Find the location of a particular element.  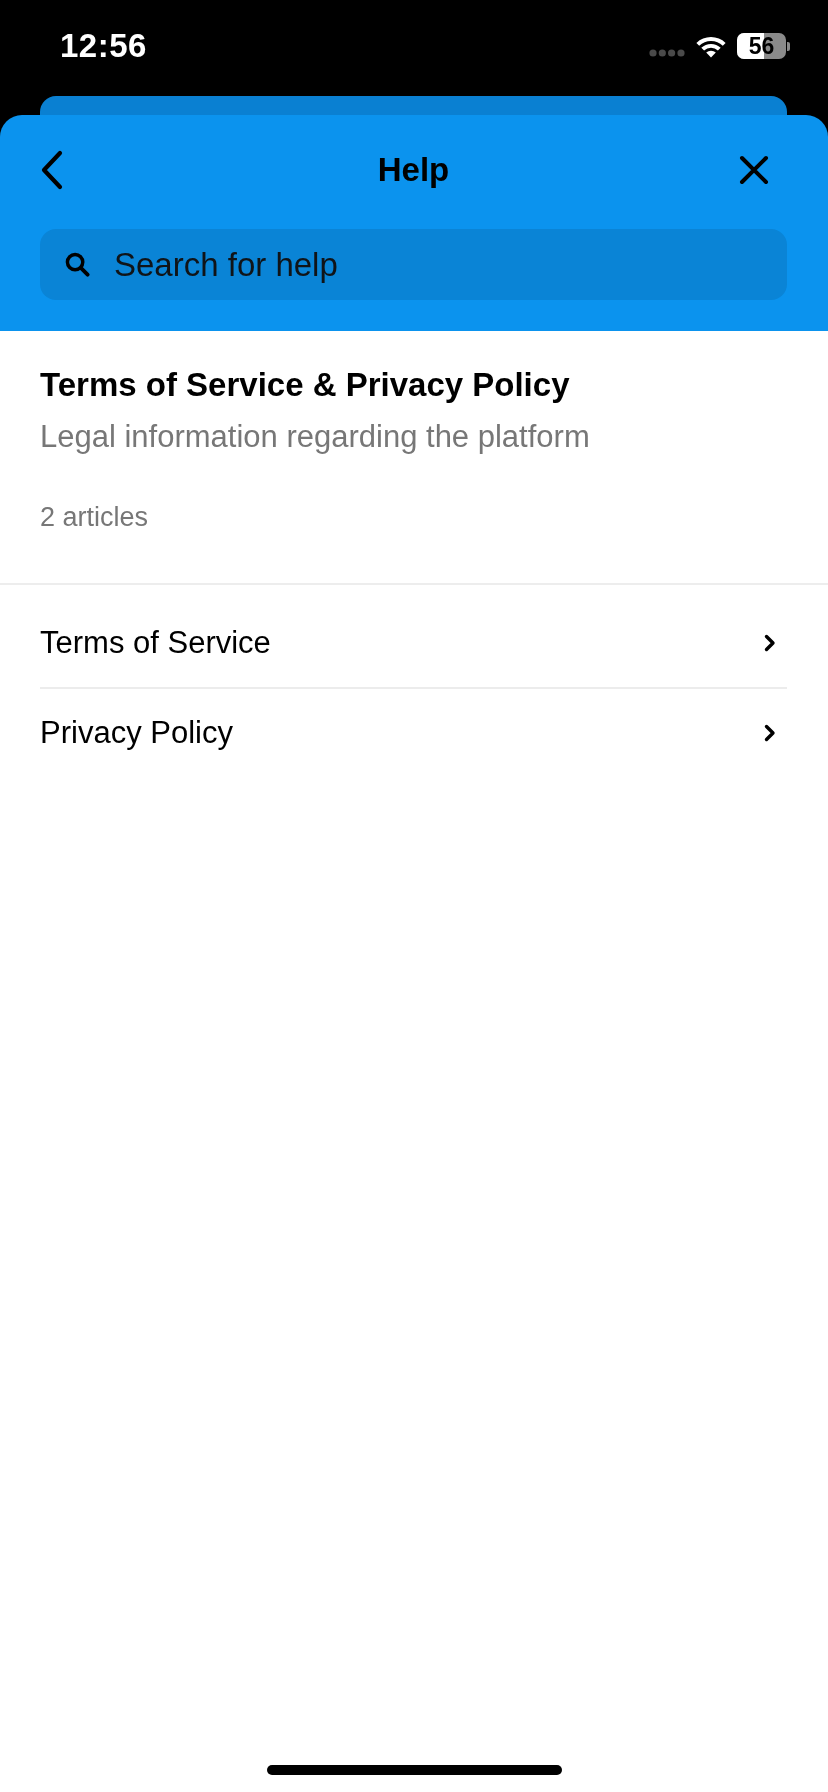

signal-icon is located at coordinates (667, 53).